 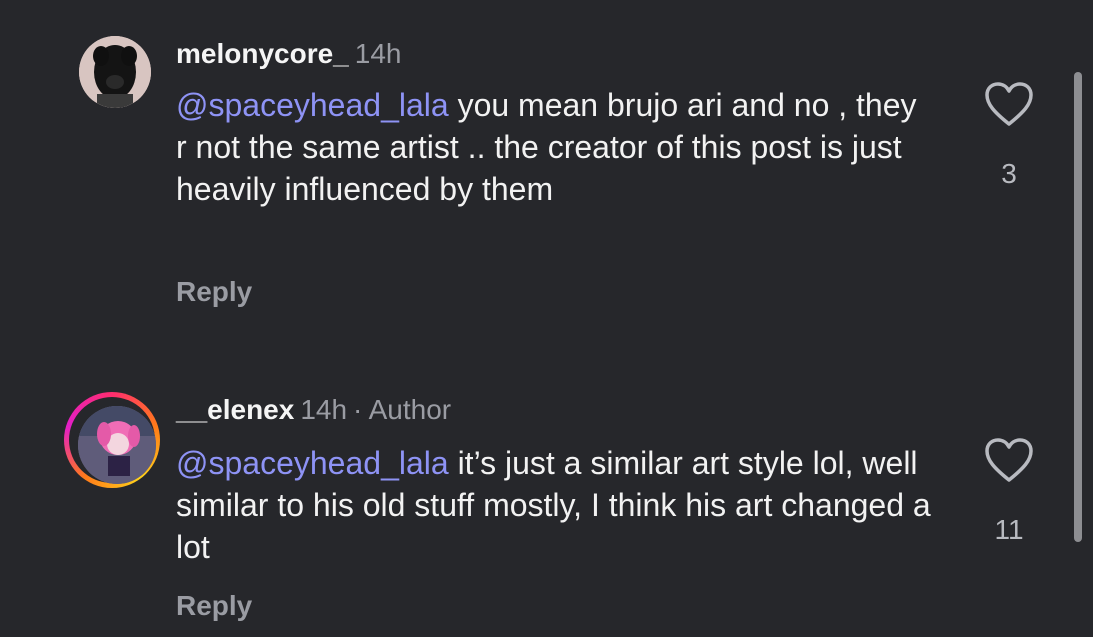 I want to click on comment-header: melonycore_ 14h, so click(x=288, y=54).